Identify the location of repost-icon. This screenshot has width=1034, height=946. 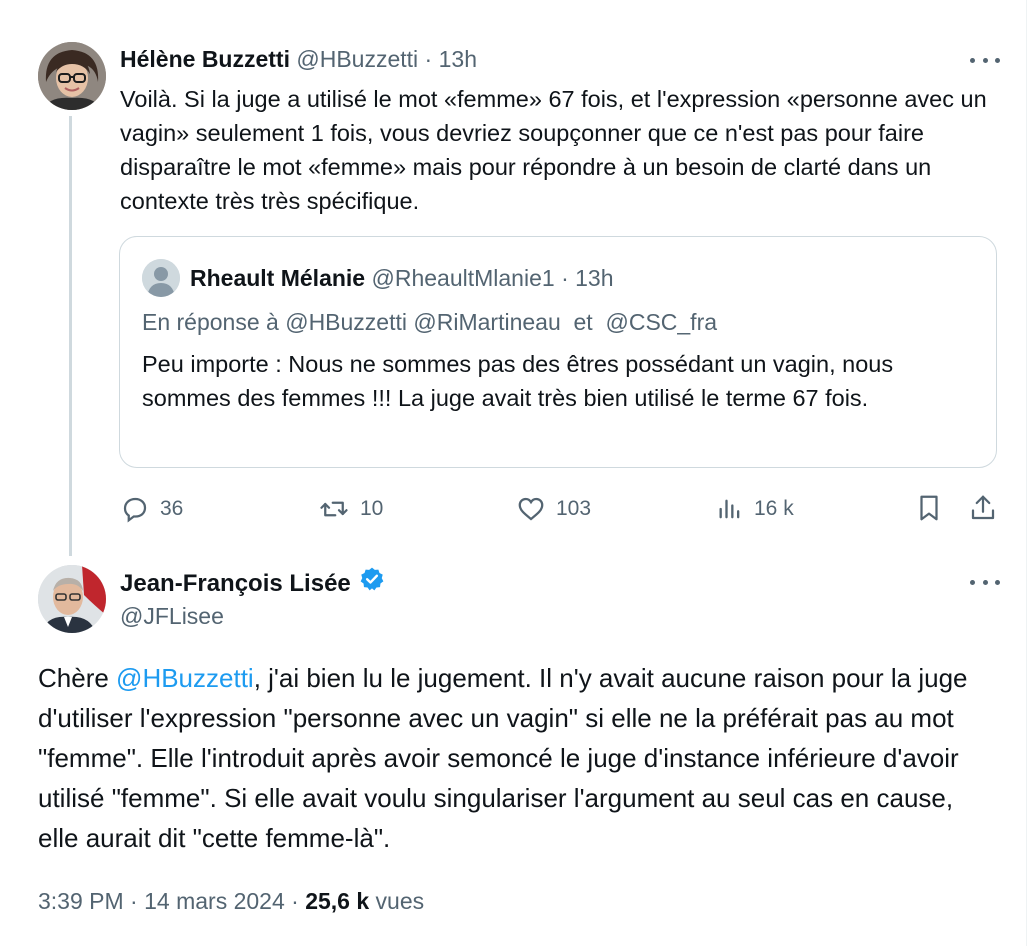
(334, 509).